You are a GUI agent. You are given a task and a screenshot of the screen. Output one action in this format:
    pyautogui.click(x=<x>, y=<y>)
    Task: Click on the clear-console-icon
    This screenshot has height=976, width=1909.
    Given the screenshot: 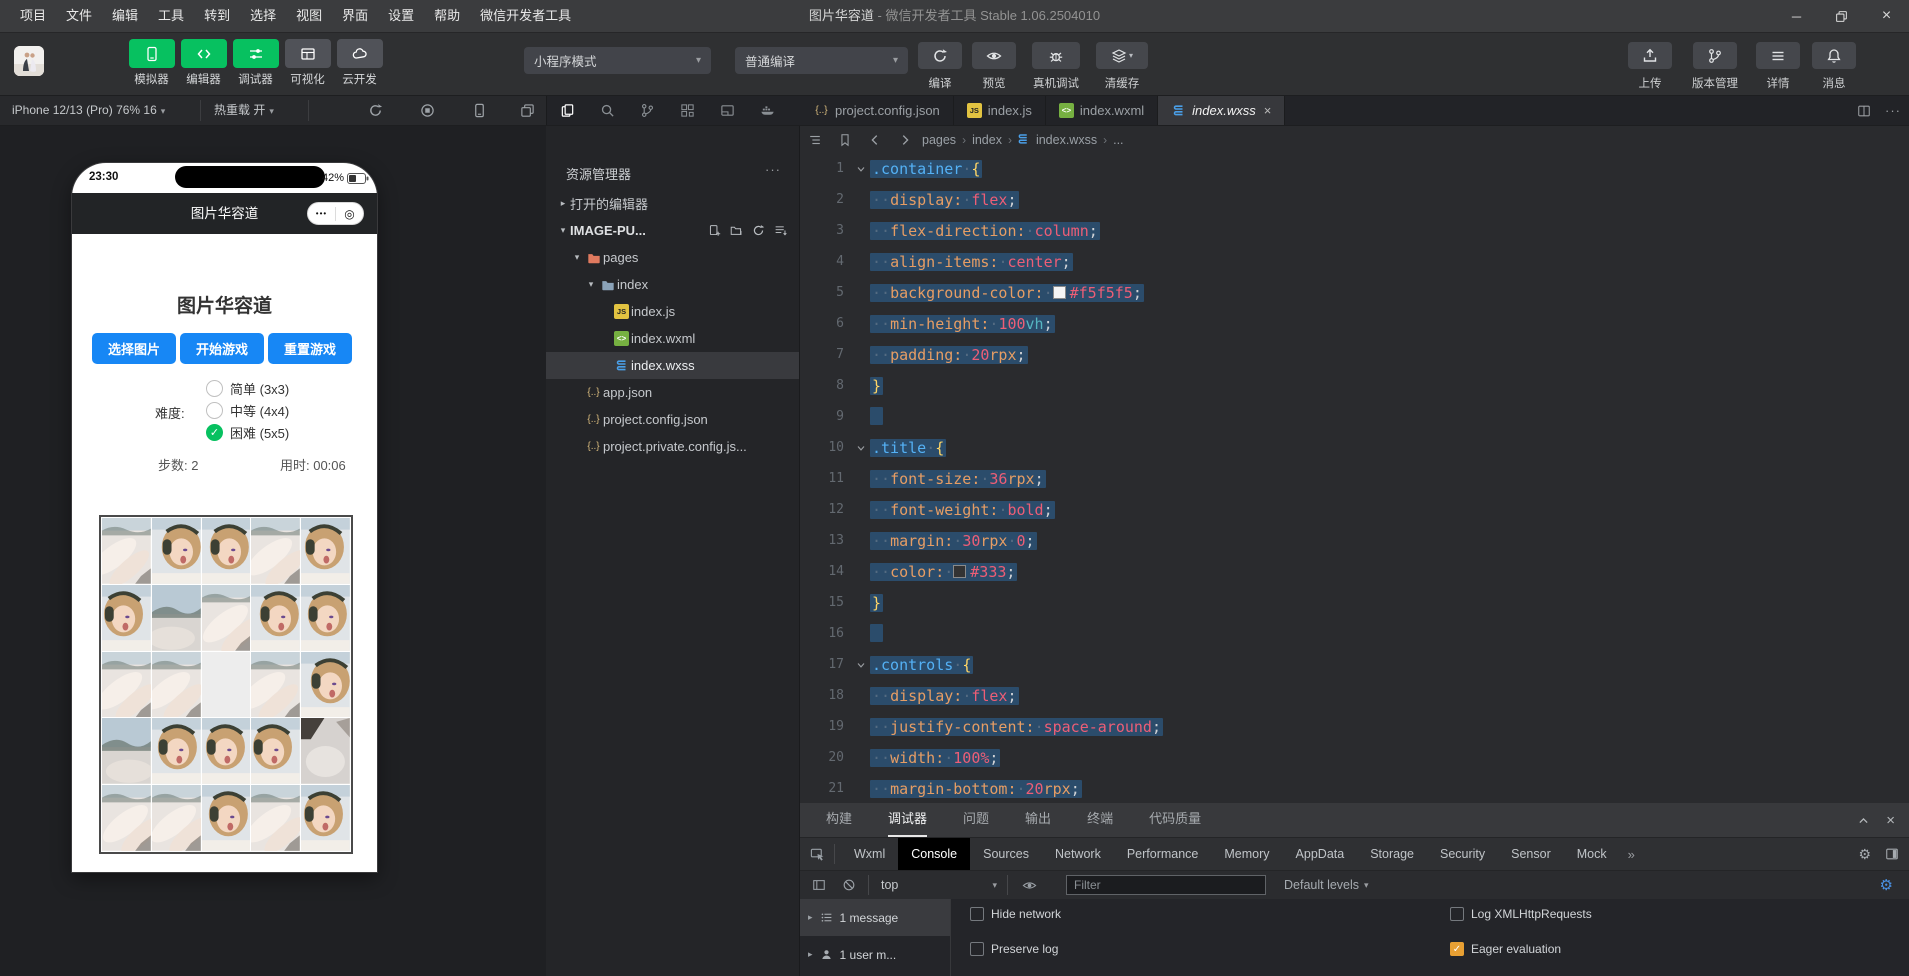 What is the action you would take?
    pyautogui.click(x=849, y=885)
    